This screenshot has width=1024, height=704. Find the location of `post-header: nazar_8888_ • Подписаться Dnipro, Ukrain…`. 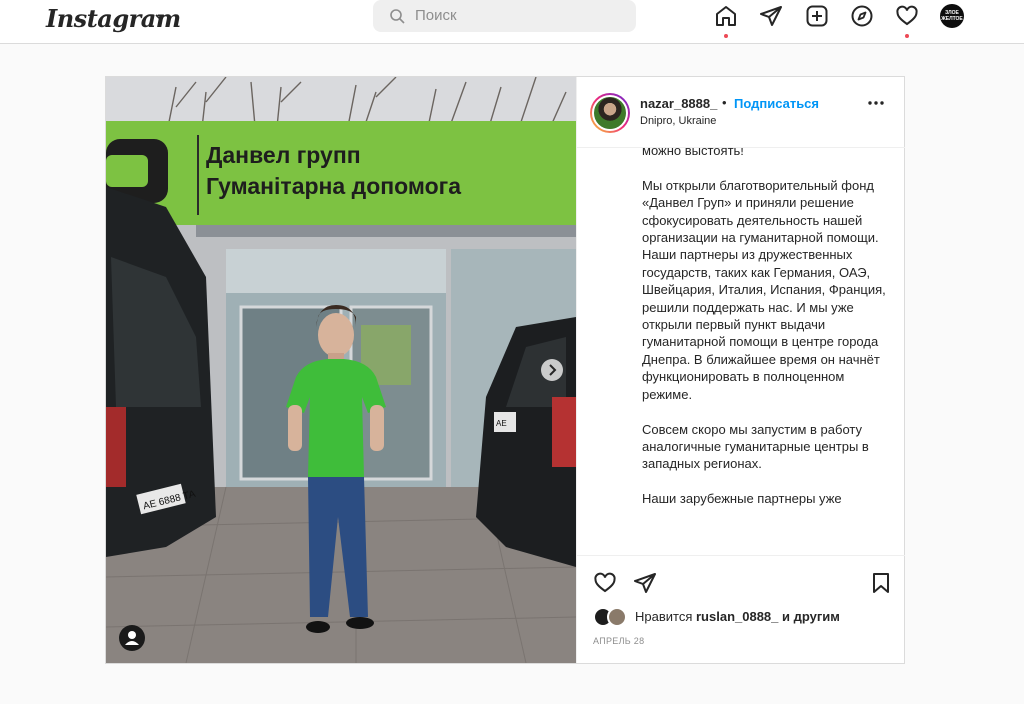

post-header: nazar_8888_ • Подписаться Dnipro, Ukrain… is located at coordinates (741, 112).